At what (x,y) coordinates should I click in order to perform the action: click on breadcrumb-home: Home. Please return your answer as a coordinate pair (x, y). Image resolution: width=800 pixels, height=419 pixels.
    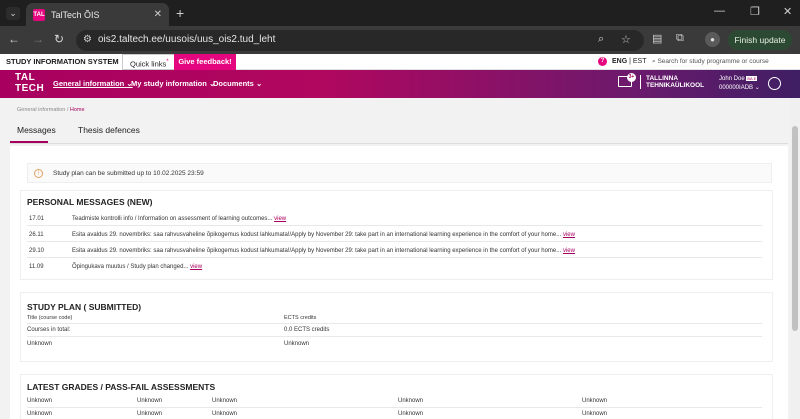
    Looking at the image, I should click on (77, 110).